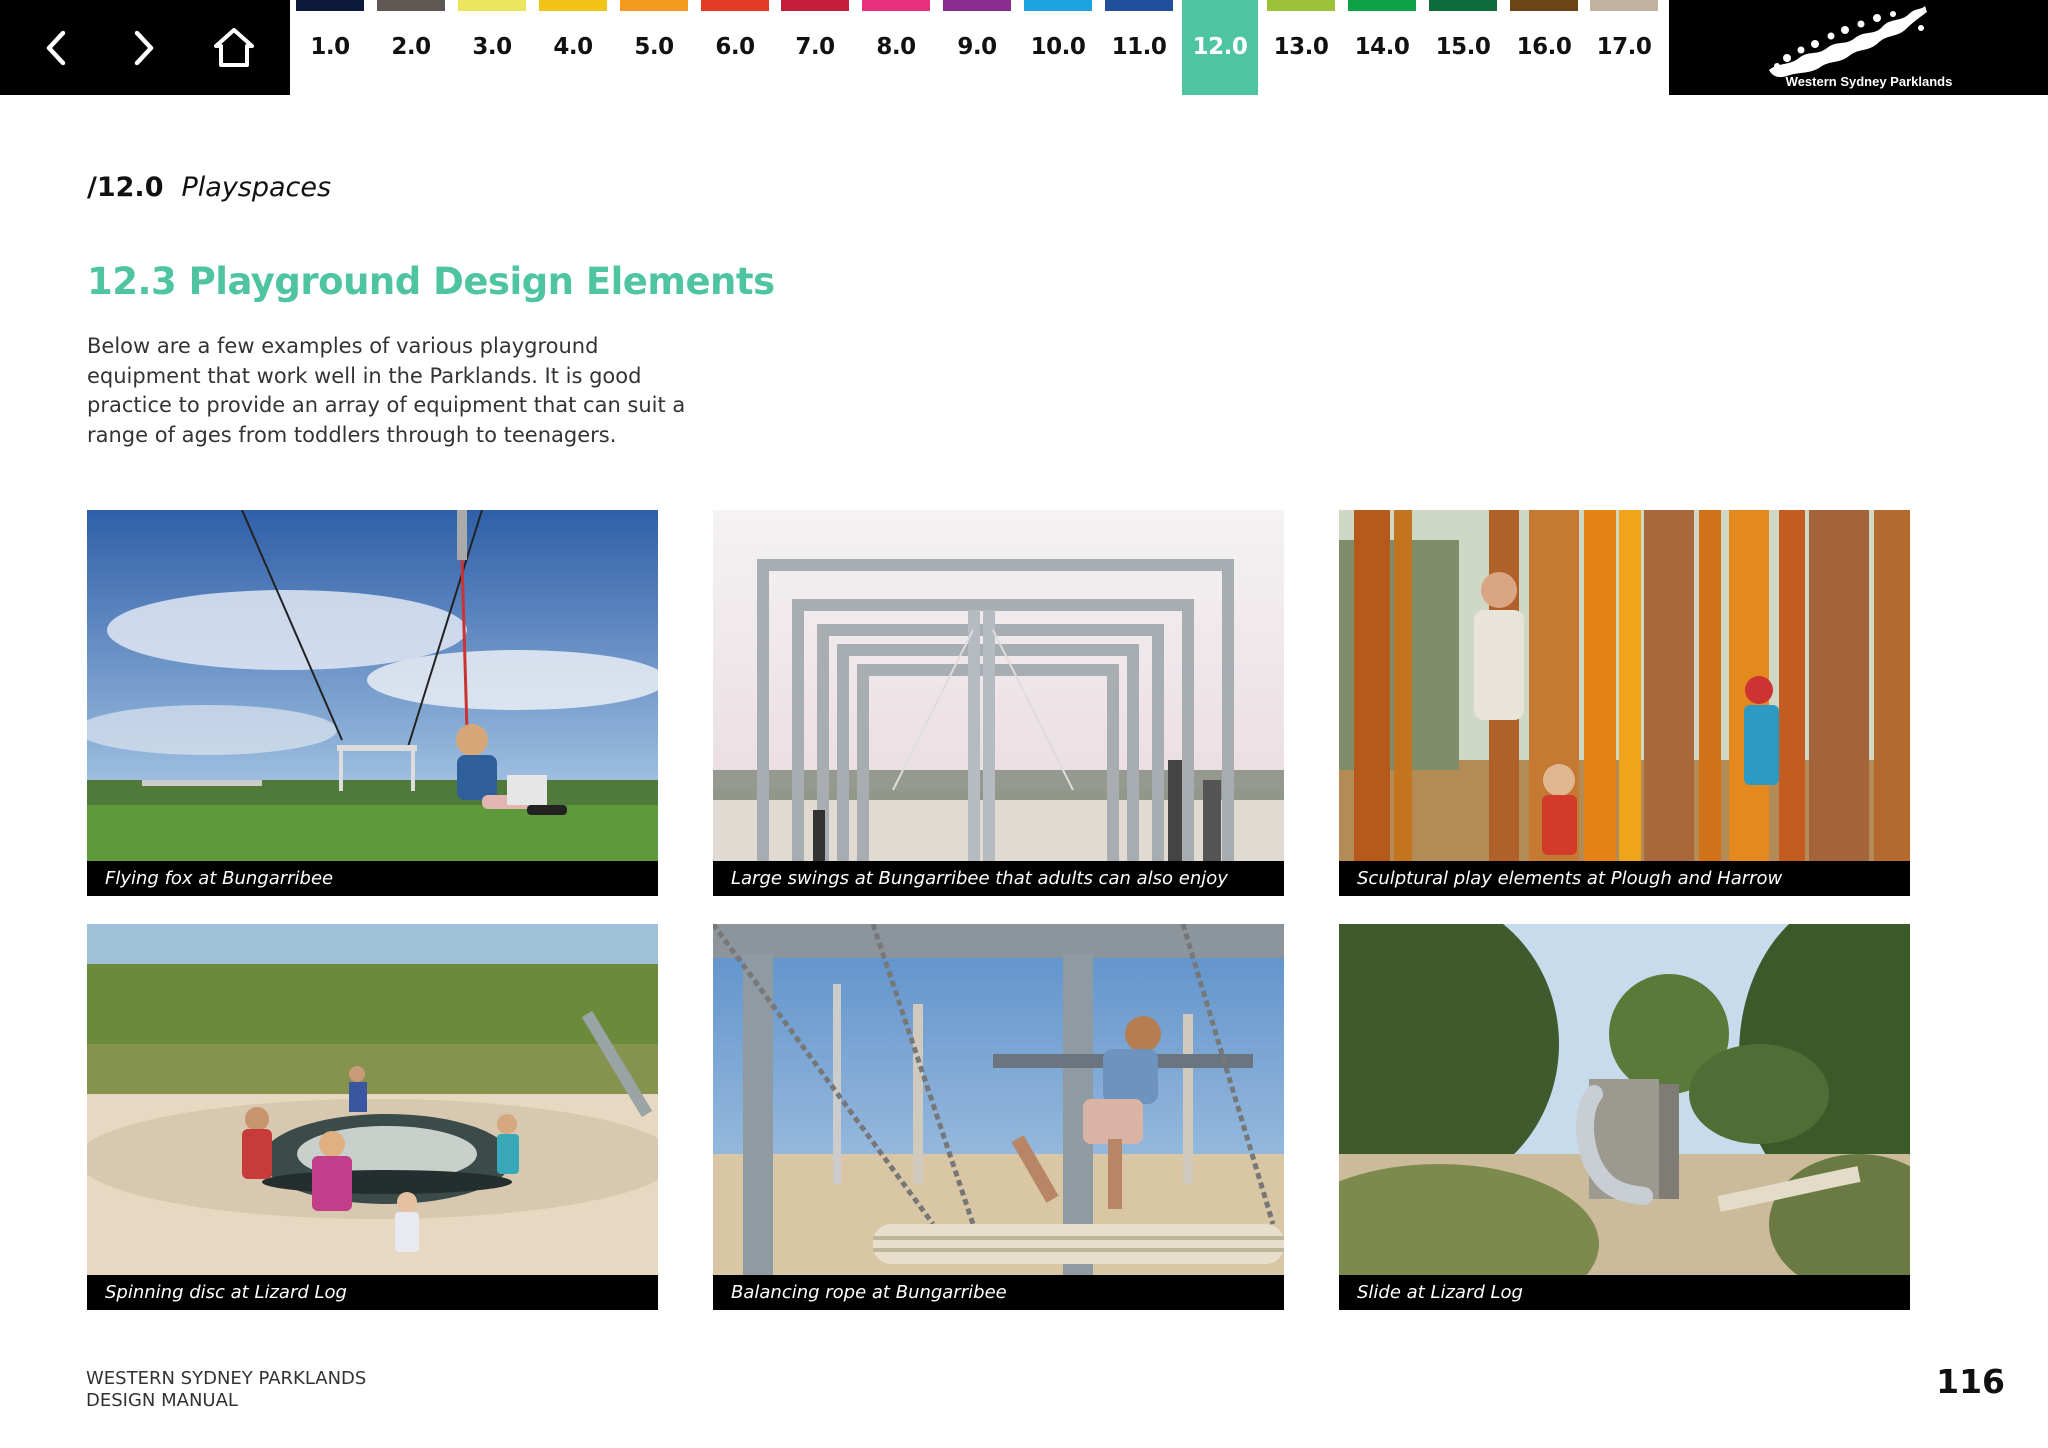 Image resolution: width=2048 pixels, height=1448 pixels. I want to click on photo-caption: Spinning disc at Lizard Log, so click(372, 1292).